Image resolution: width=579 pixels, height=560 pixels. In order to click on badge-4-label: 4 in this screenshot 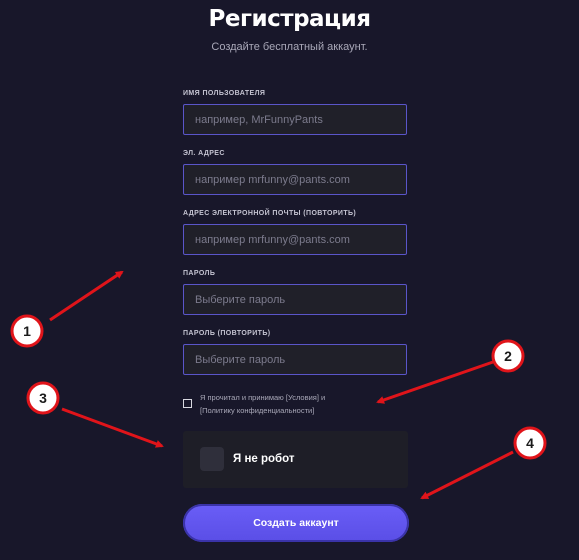, I will do `click(530, 443)`.